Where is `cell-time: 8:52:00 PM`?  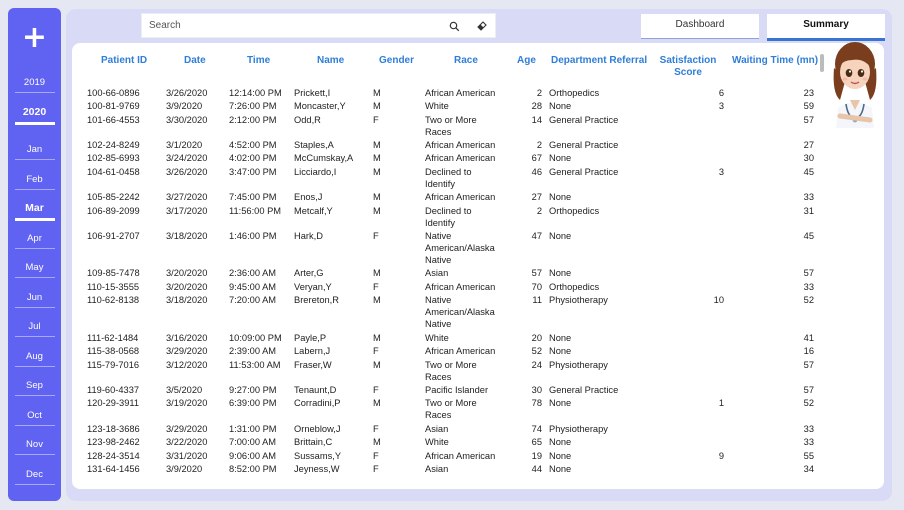 cell-time: 8:52:00 PM is located at coordinates (253, 469).